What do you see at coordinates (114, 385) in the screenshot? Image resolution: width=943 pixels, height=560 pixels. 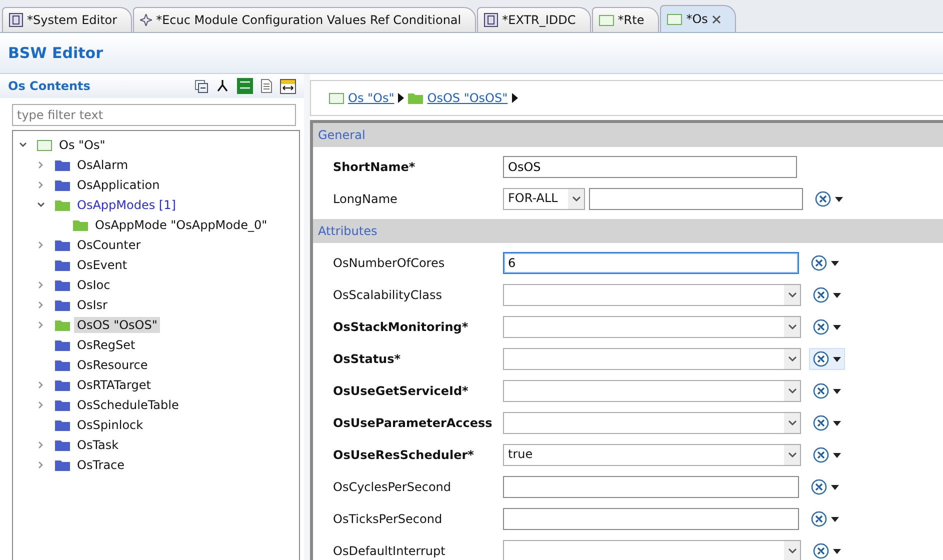 I see `tree-item: OsRTATarget` at bounding box center [114, 385].